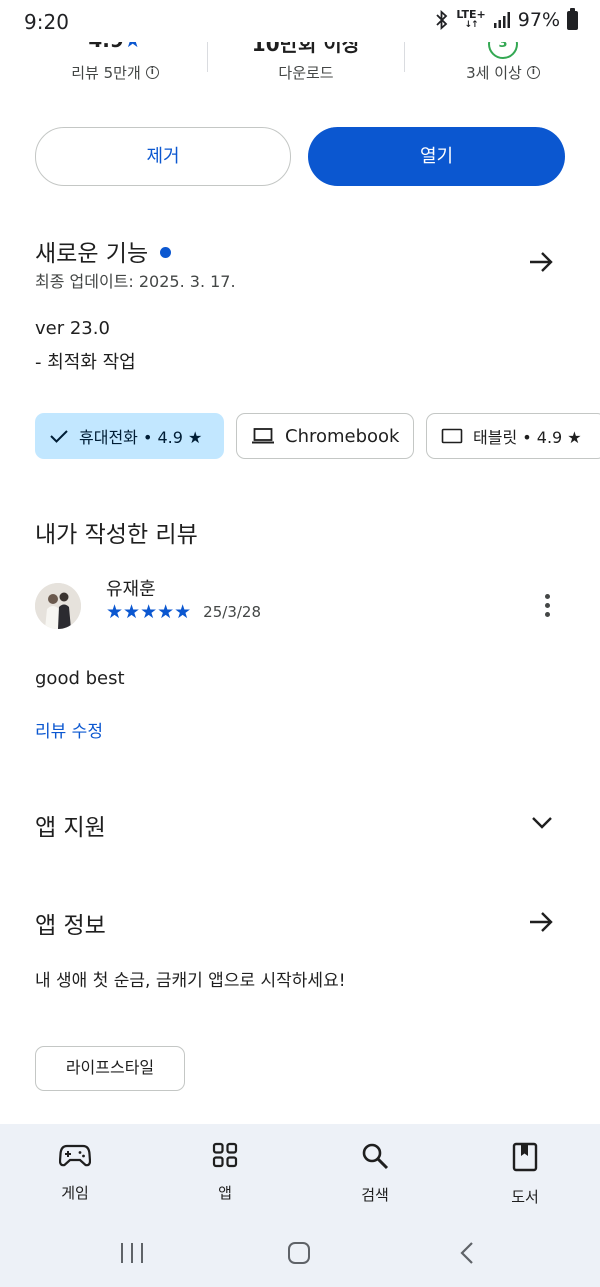  Describe the element at coordinates (149, 612) in the screenshot. I see `star-rating-icons: ★★★★★` at that location.